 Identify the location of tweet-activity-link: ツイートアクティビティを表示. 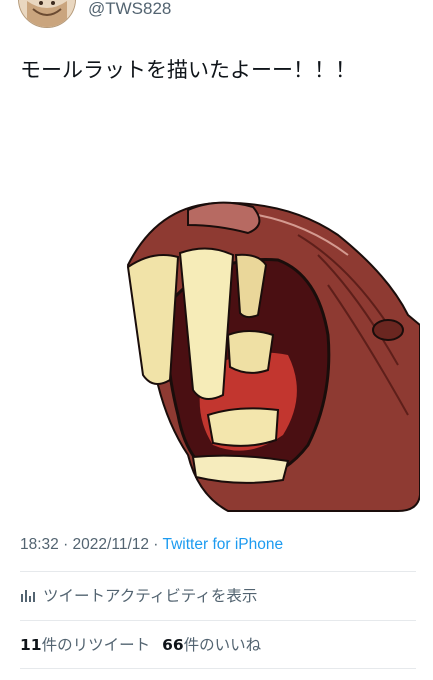
(138, 595).